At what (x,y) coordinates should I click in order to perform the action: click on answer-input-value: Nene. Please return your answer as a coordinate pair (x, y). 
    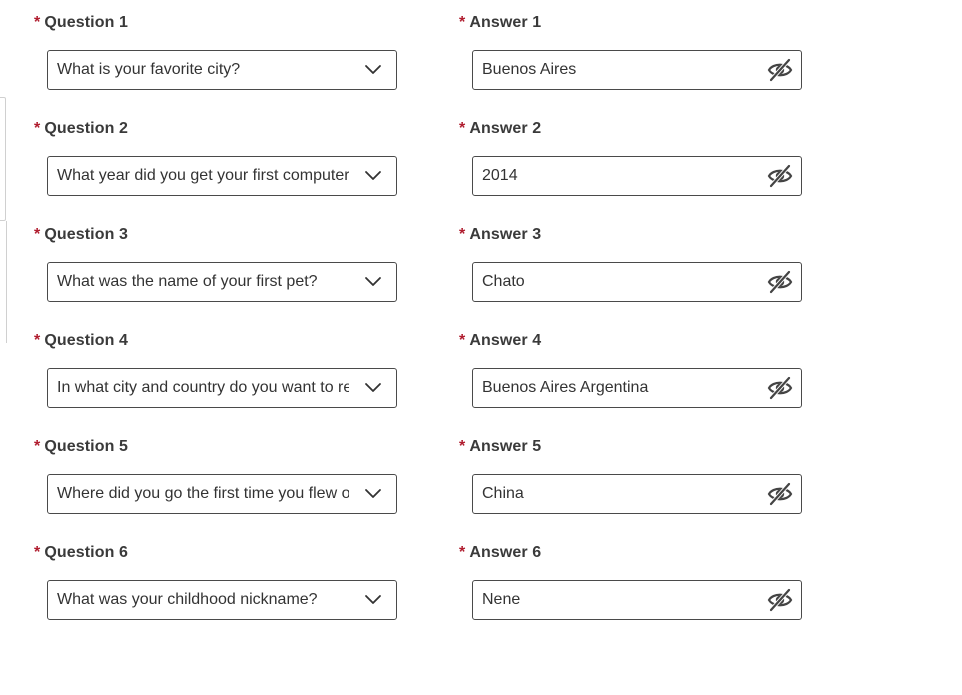
    Looking at the image, I should click on (501, 599).